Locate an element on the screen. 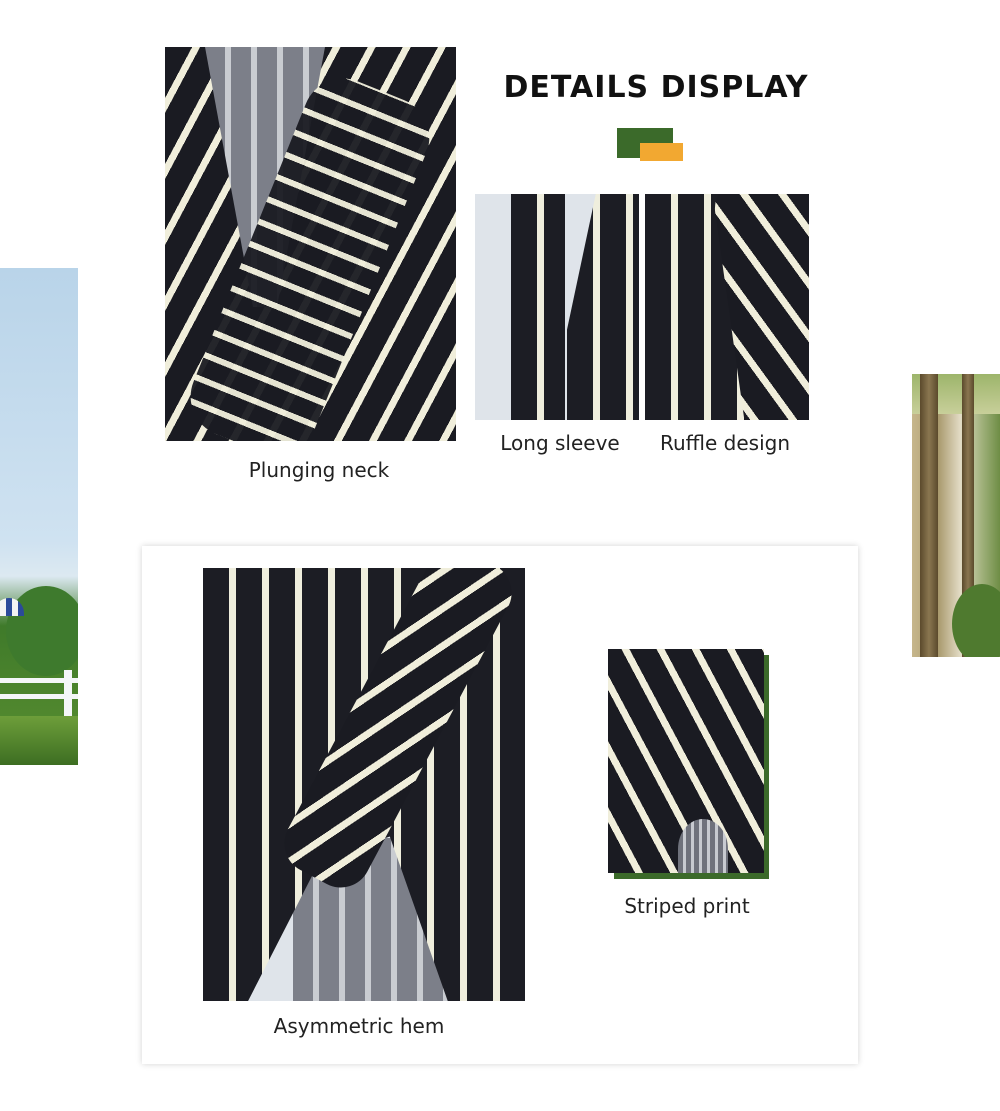 This screenshot has height=1111, width=1000. tree-trunk-shape is located at coordinates (929, 515).